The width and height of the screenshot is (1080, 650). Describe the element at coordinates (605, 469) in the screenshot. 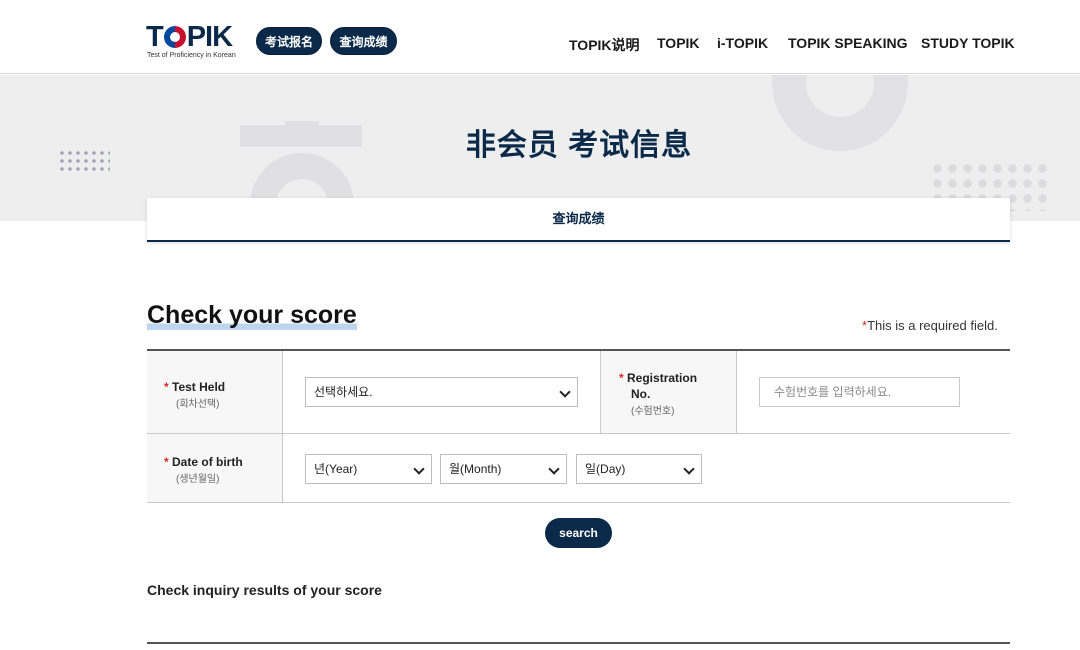

I see `dob-day-value: 일(Day)` at that location.